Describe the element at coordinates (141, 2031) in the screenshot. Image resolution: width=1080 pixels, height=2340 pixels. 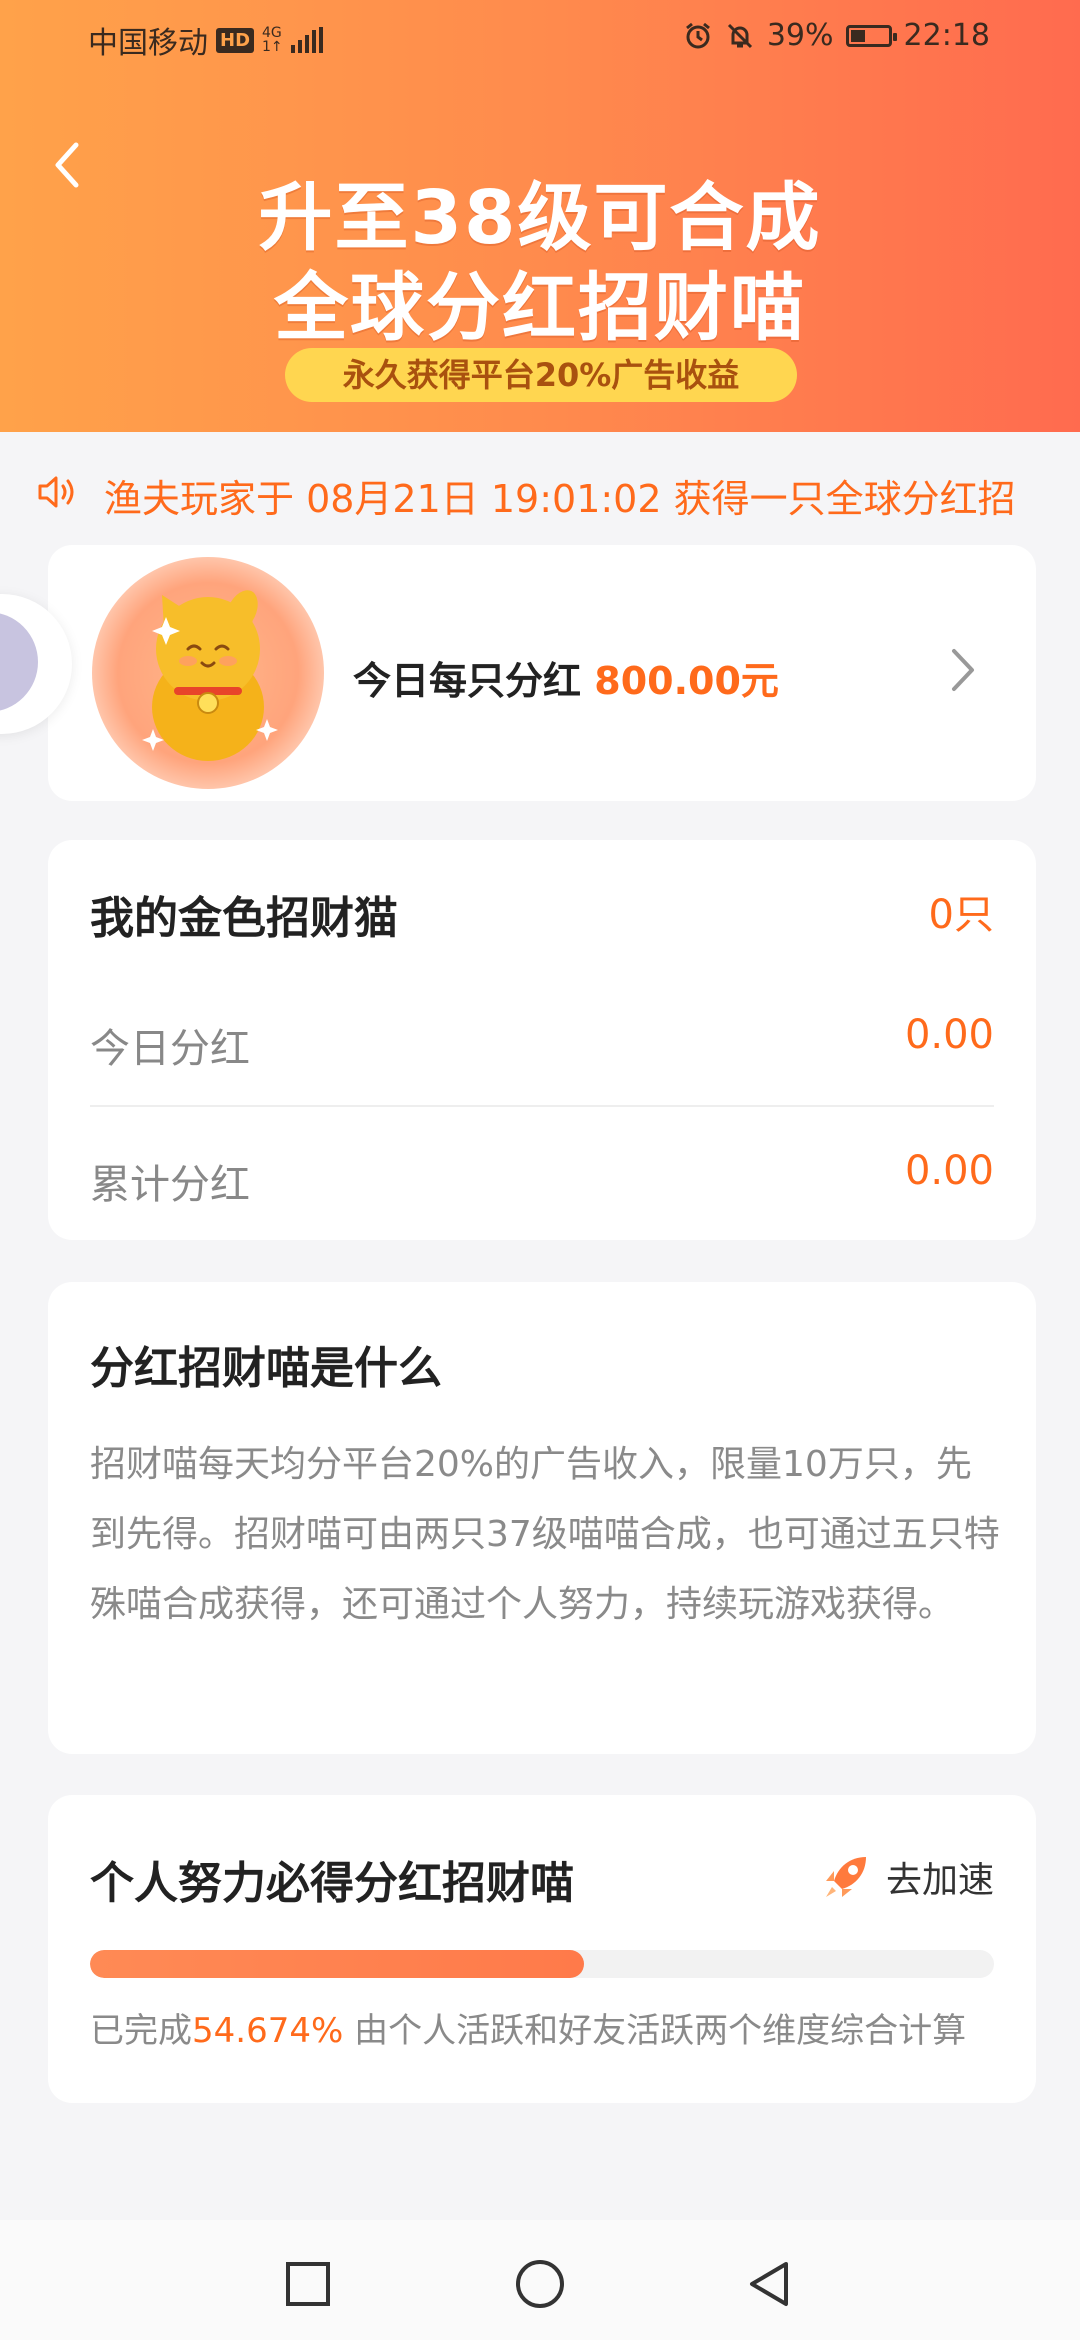
I see `progress-note-prefix: 已完成` at that location.